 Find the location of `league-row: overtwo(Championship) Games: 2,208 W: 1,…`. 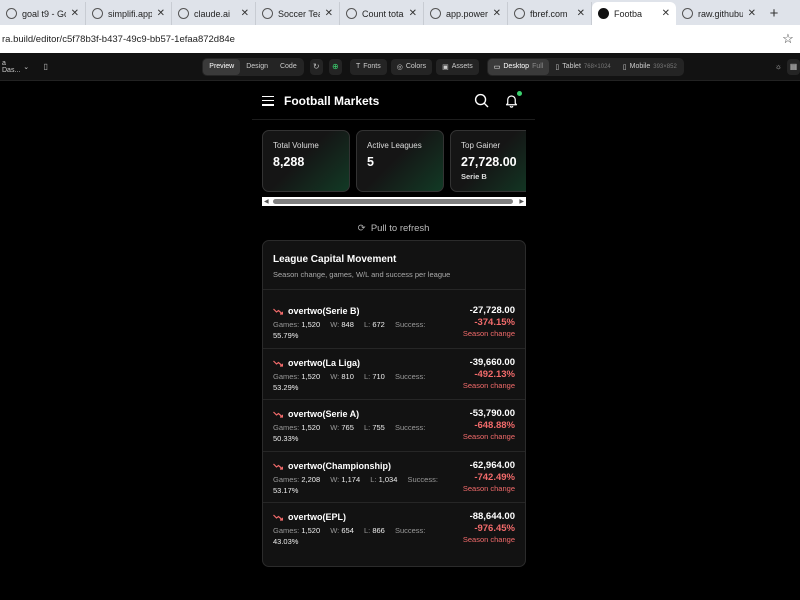

league-row: overtwo(Championship) Games: 2,208 W: 1,… is located at coordinates (394, 477).